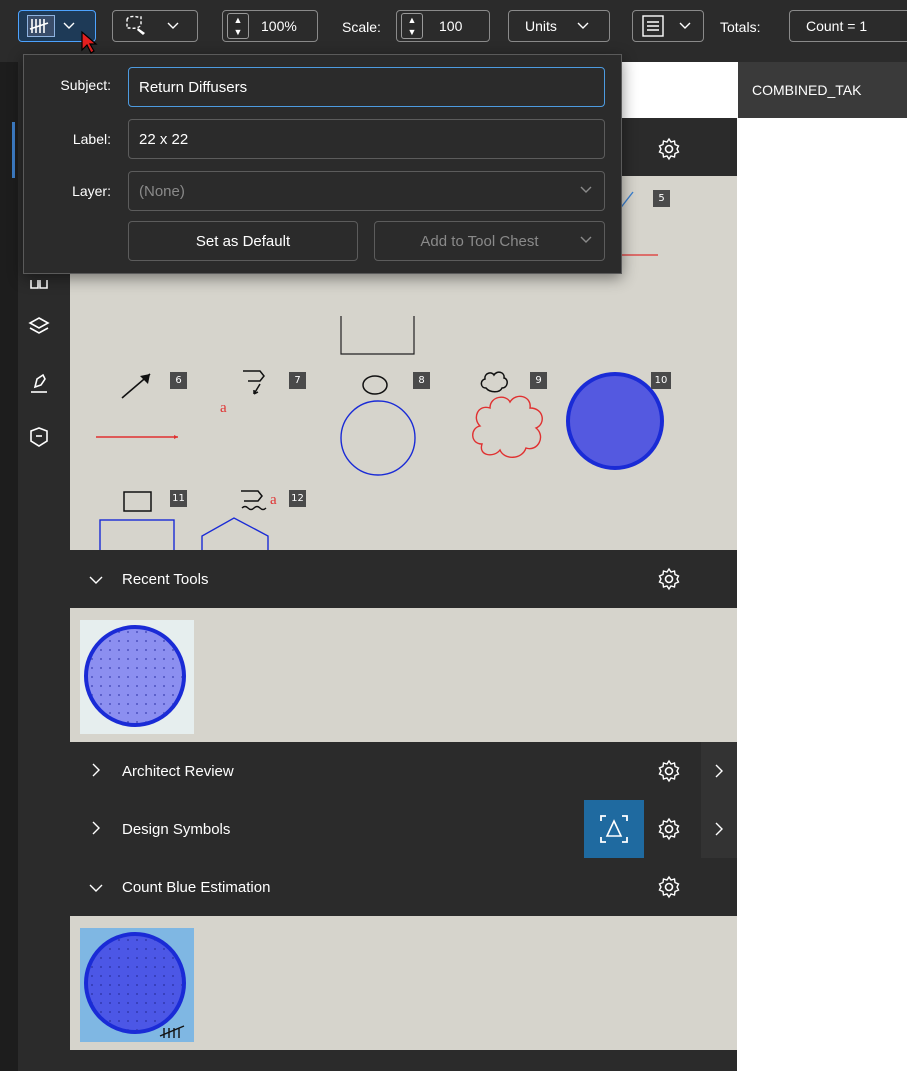  Describe the element at coordinates (366, 139) in the screenshot. I see `label-input: 22 x 22` at that location.